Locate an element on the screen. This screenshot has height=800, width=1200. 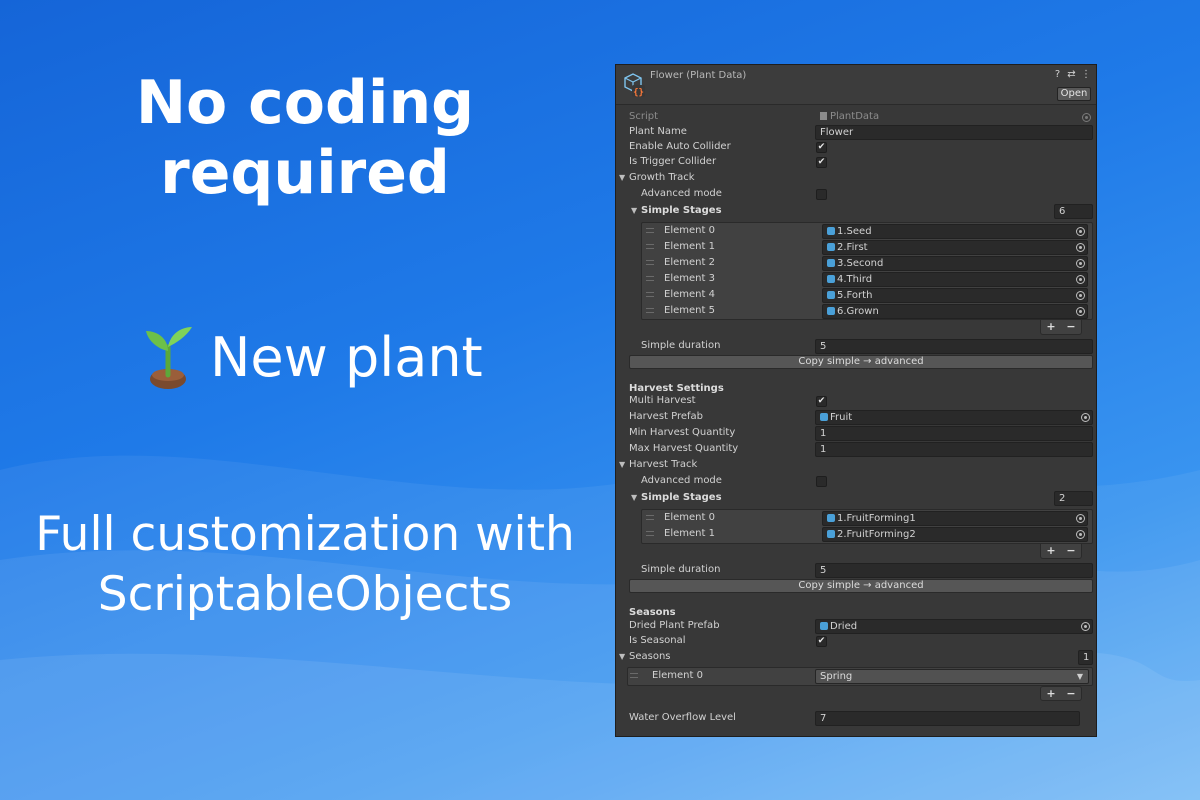
harvest-copy-button: Copy simple → advanced is located at coordinates (861, 586).